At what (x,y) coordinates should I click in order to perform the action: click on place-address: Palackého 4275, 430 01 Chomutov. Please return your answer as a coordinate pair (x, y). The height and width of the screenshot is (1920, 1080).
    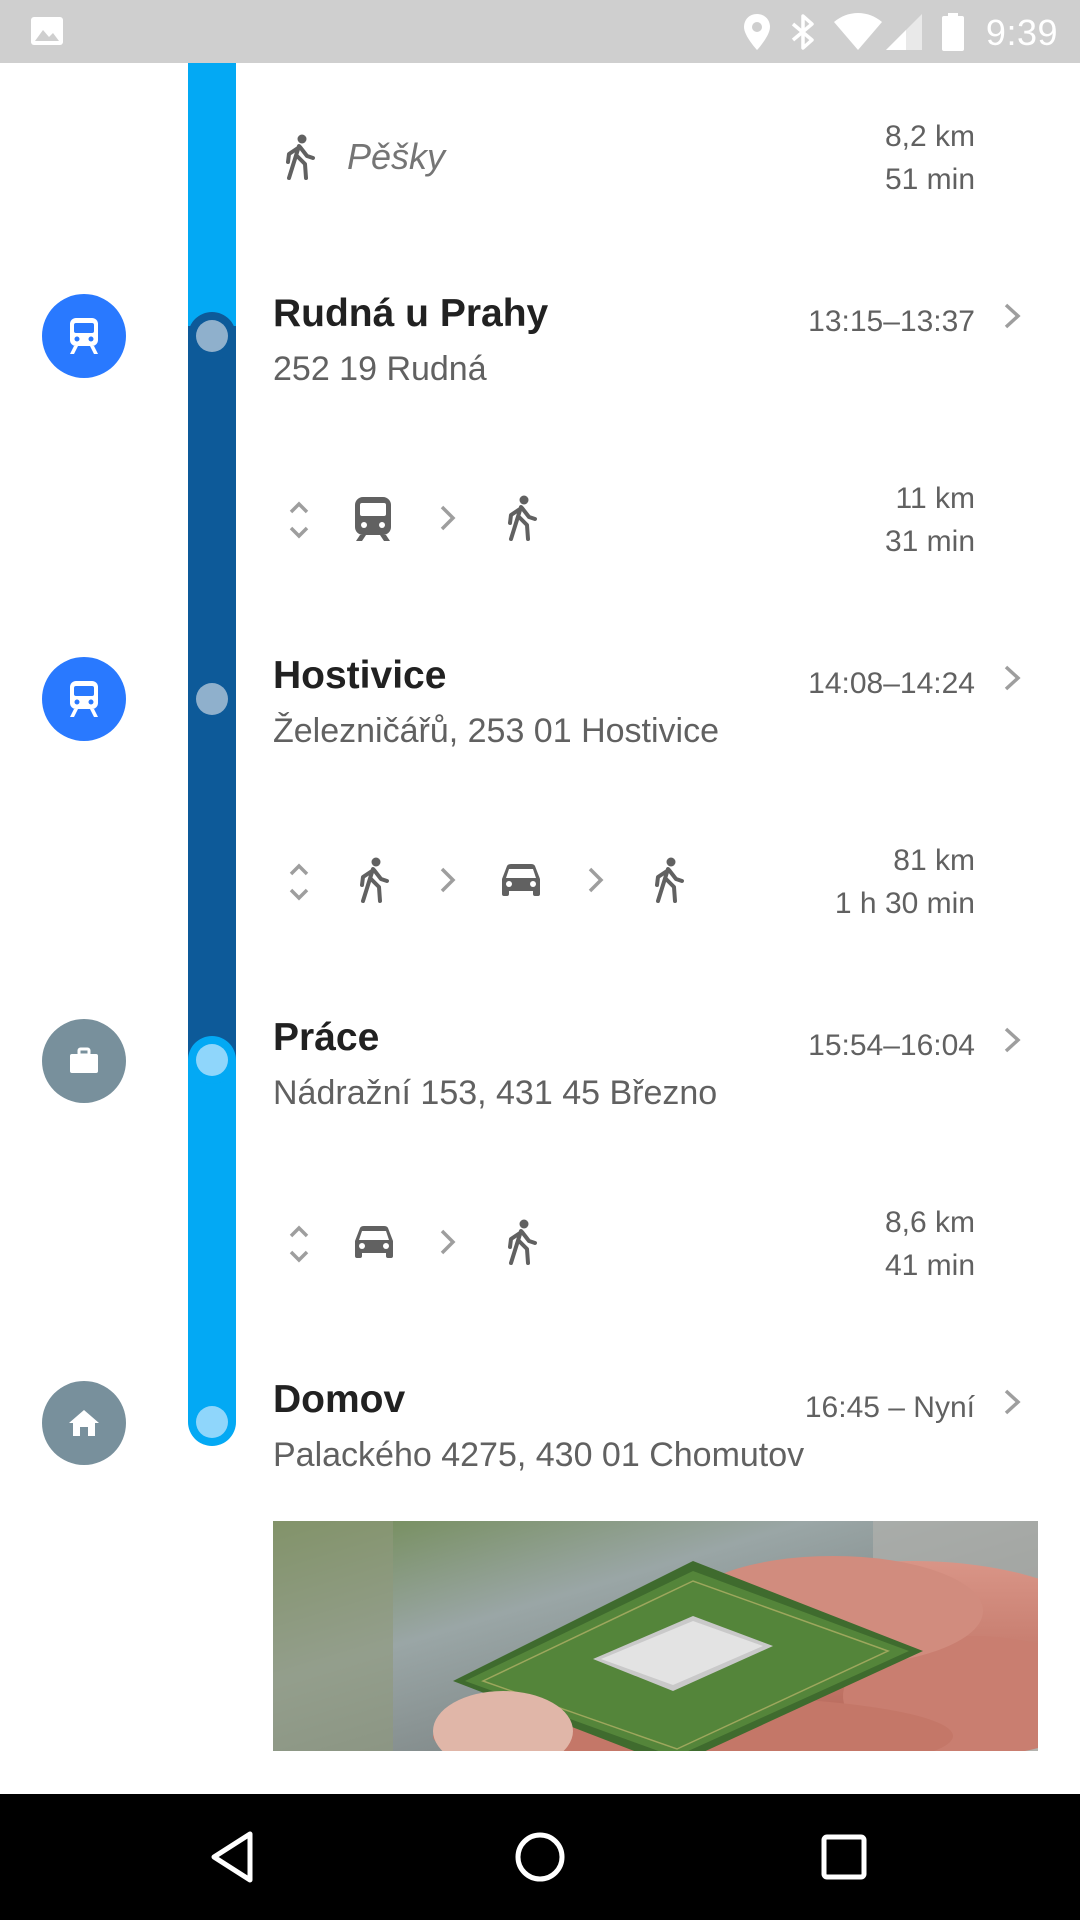
    Looking at the image, I should click on (539, 1455).